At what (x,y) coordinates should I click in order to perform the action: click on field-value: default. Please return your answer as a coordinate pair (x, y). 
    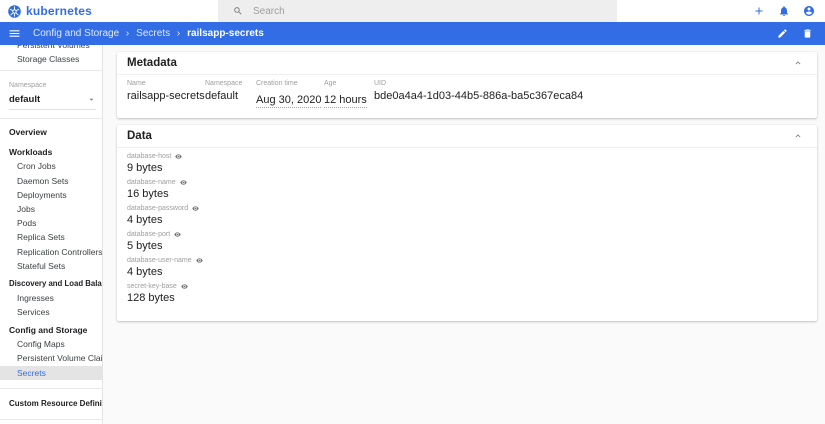
    Looking at the image, I should click on (222, 96).